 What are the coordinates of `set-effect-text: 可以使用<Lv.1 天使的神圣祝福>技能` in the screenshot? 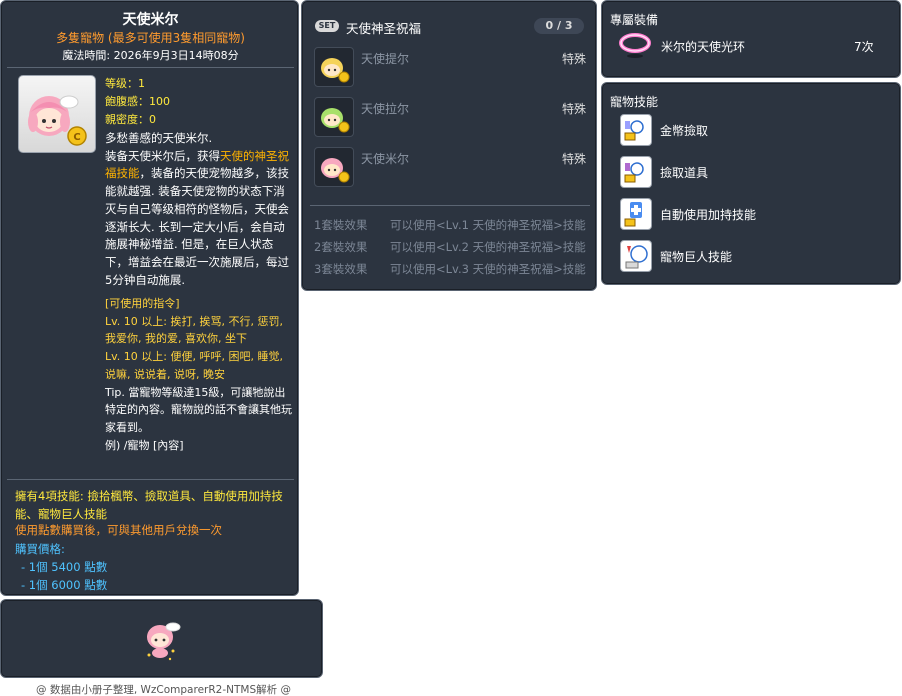 It's located at (488, 225).